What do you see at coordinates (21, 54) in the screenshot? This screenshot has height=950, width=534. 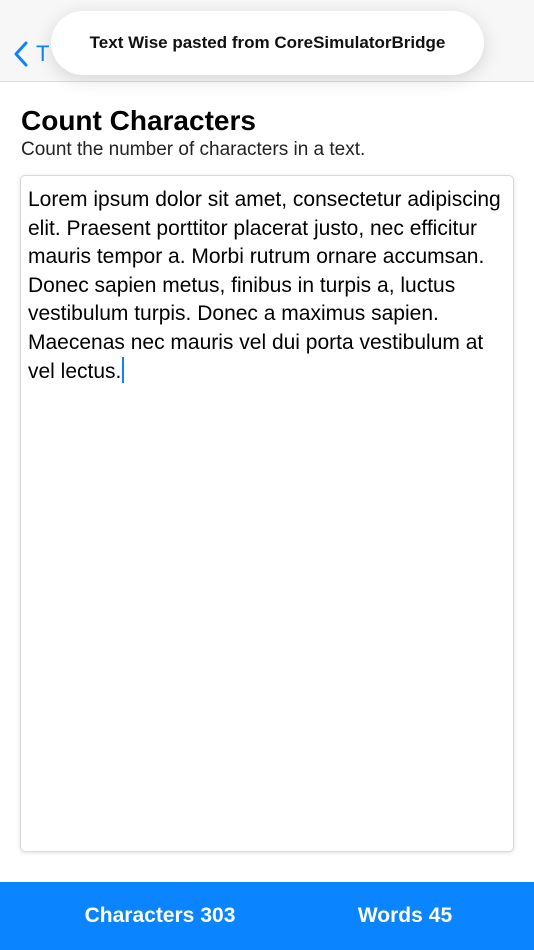 I see `chevron-left-icon` at bounding box center [21, 54].